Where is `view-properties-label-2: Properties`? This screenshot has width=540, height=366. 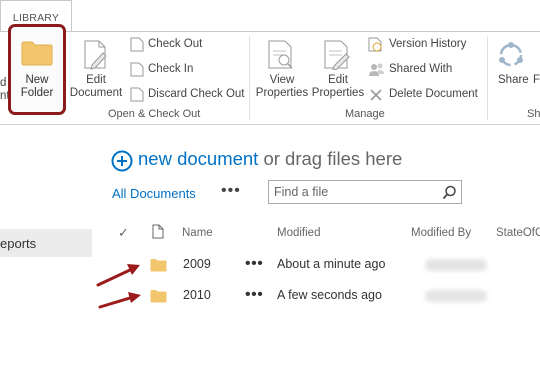 view-properties-label-2: Properties is located at coordinates (282, 93).